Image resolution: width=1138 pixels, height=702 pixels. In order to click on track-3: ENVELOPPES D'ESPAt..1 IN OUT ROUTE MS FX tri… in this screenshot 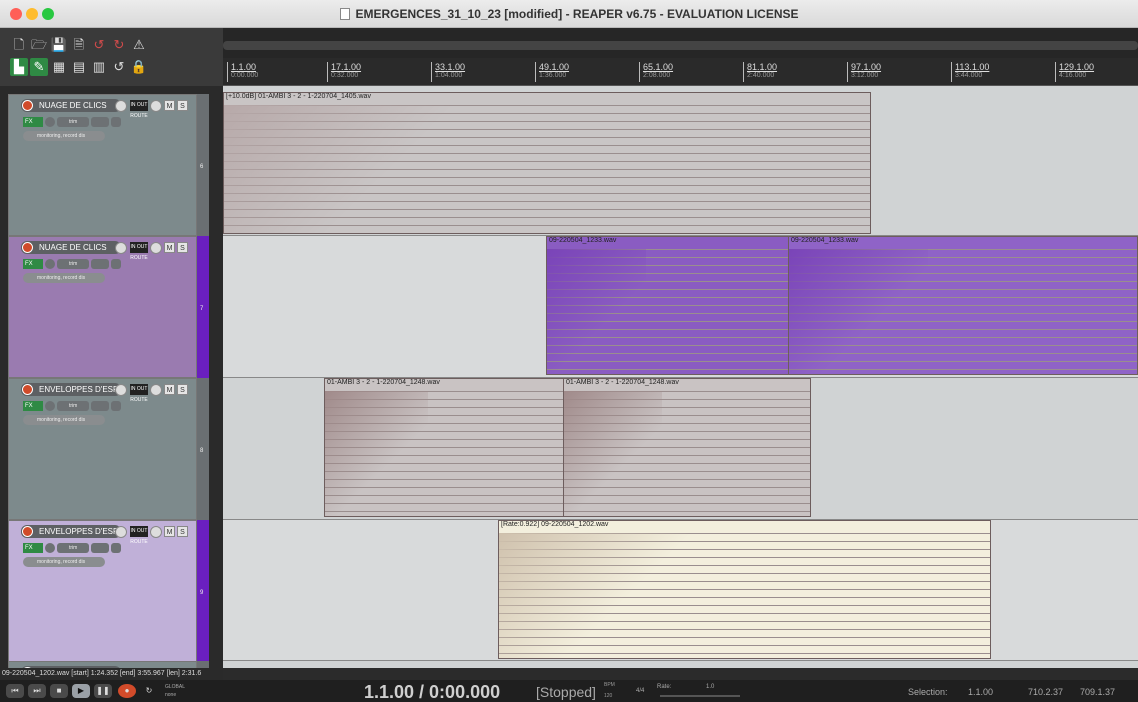, I will do `click(111, 449)`.